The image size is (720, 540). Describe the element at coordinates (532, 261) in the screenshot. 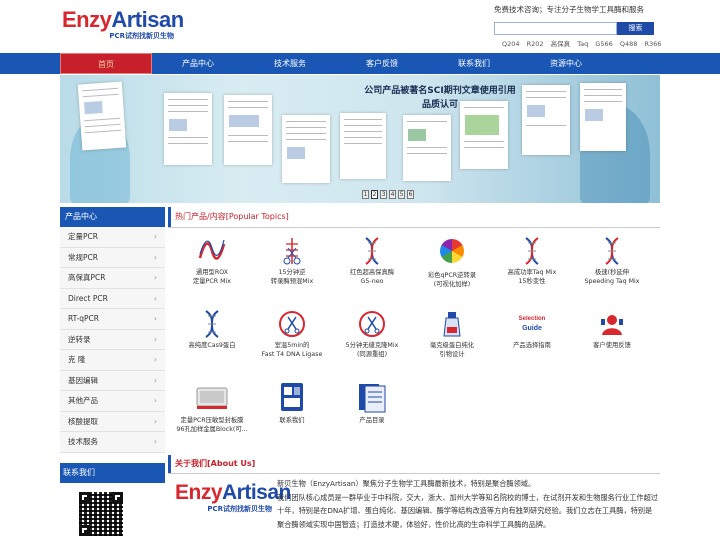

I see `topic-tile: 高成功率Taq Mix 15秒变性` at that location.